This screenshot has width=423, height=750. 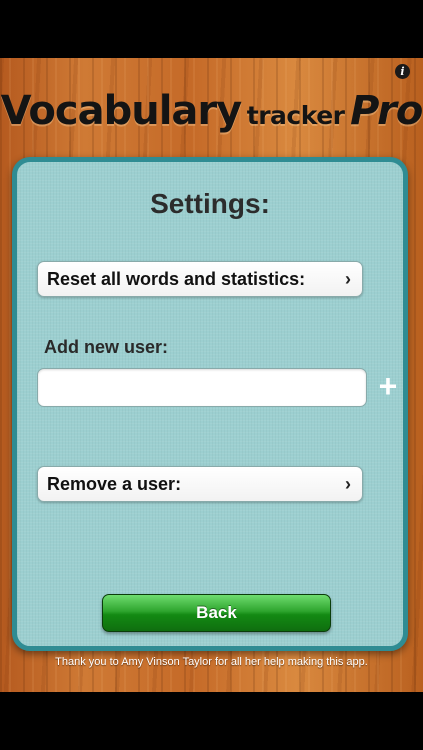 I want to click on reset-all-button: Reset all words and statistics: ›, so click(x=200, y=279).